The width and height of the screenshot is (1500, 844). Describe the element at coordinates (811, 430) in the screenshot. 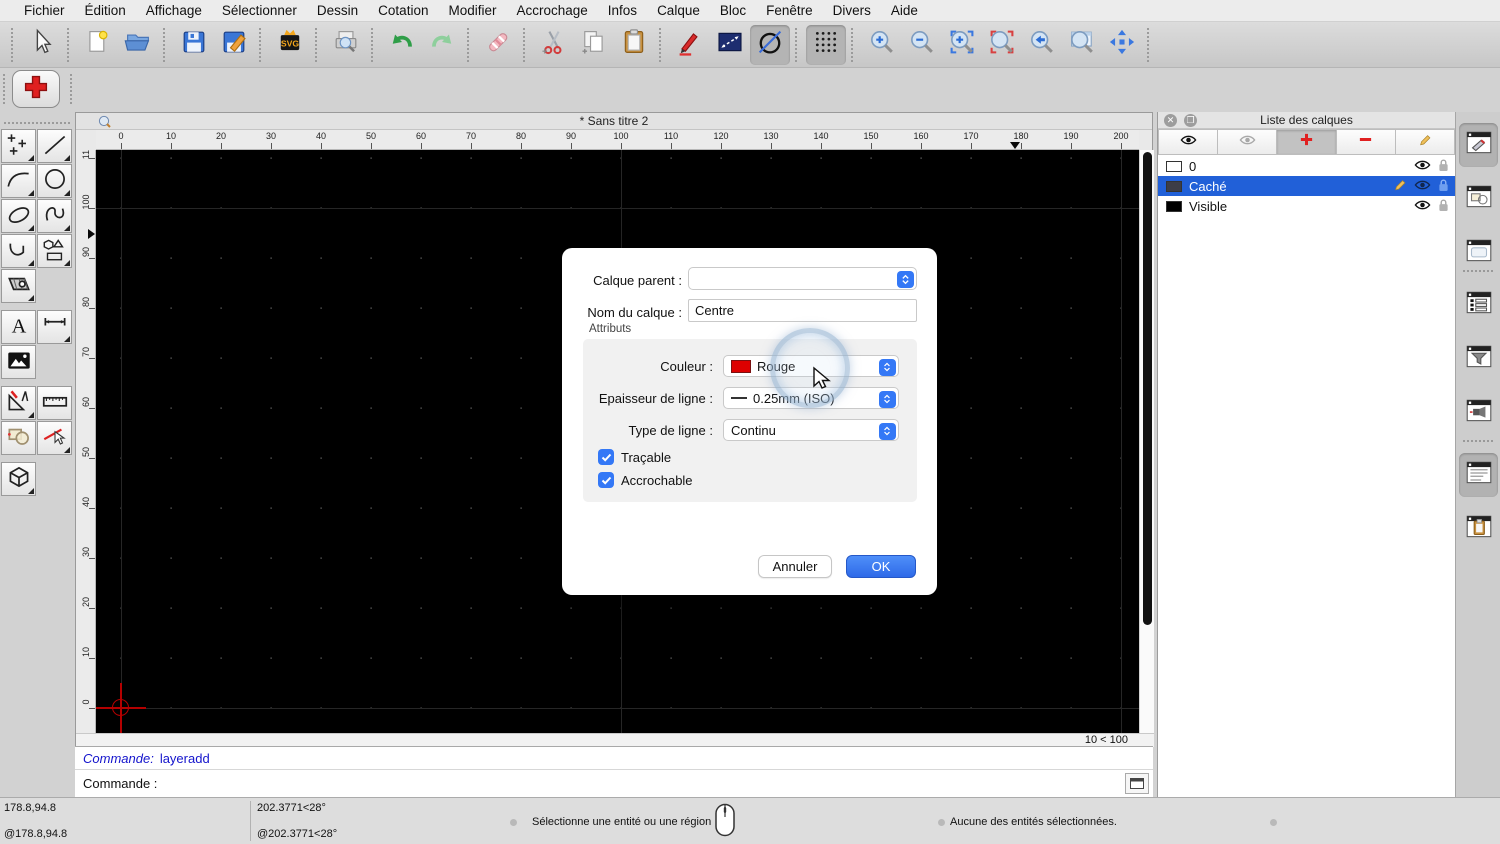

I see `attribute-combo: Continu` at that location.